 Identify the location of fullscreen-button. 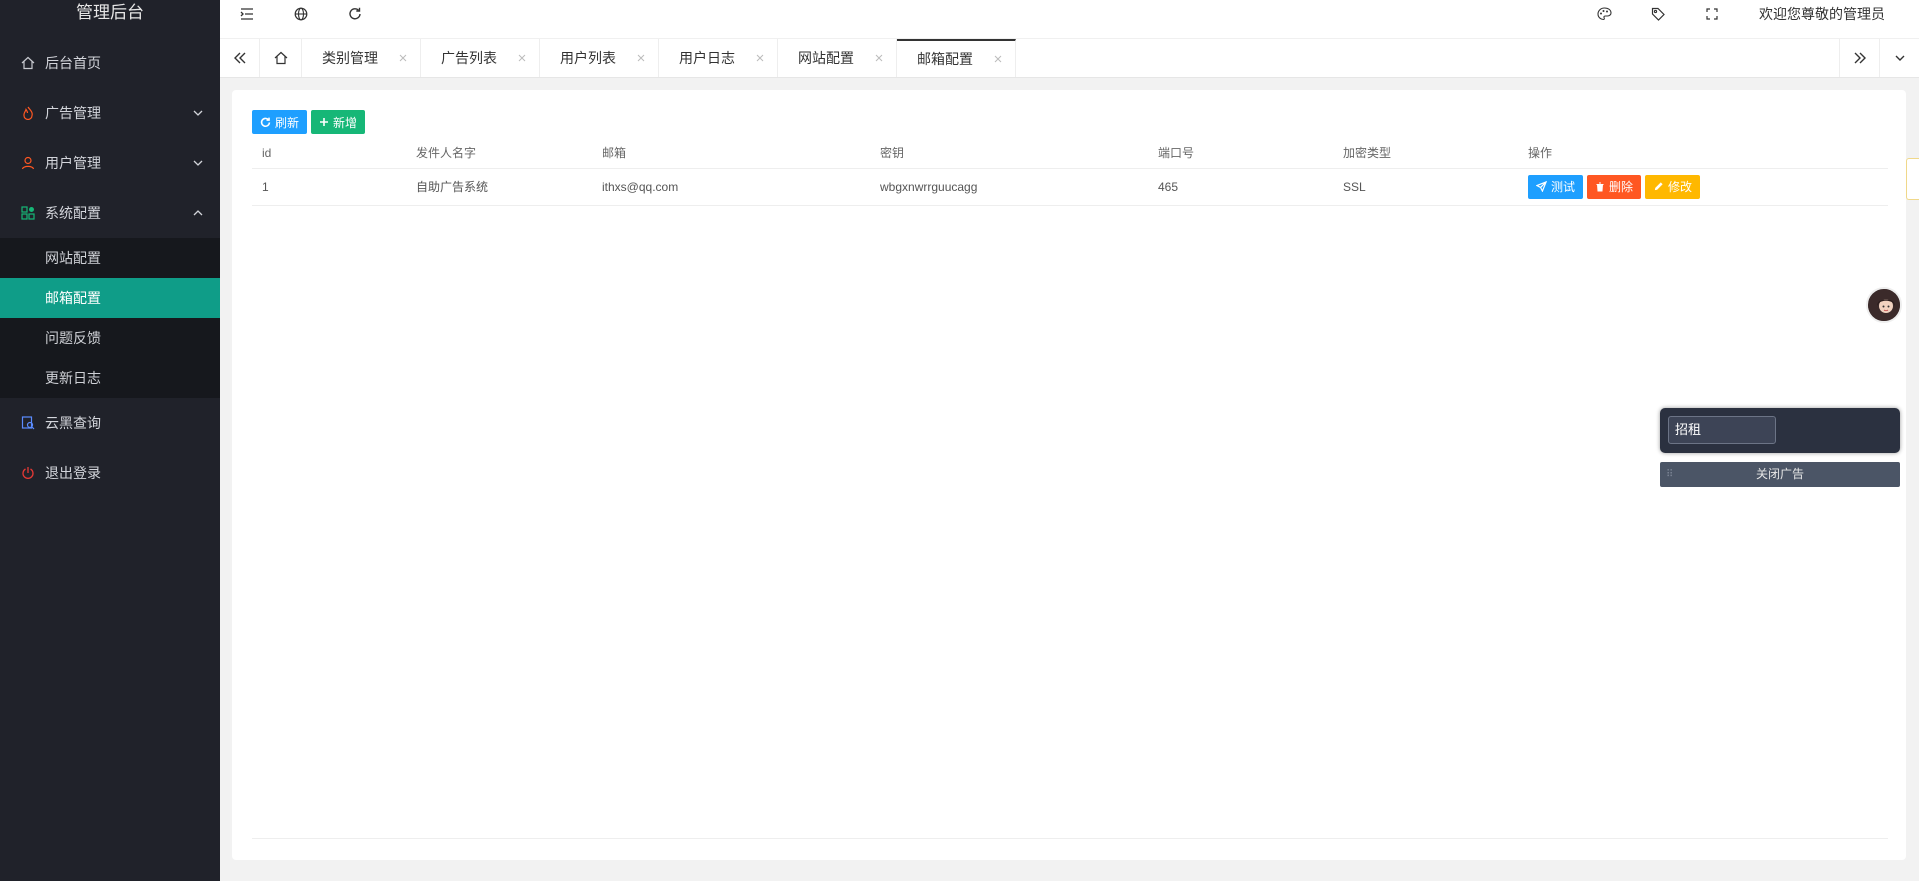
(1712, 14).